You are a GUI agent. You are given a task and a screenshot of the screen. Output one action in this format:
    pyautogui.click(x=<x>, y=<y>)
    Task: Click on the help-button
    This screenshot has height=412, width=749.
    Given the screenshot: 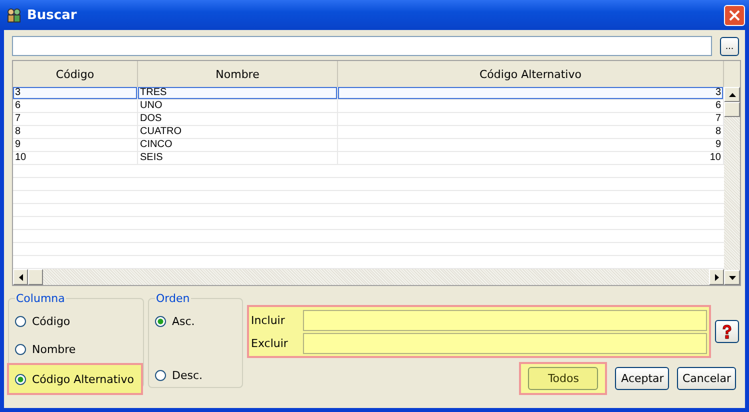 What is the action you would take?
    pyautogui.click(x=727, y=331)
    